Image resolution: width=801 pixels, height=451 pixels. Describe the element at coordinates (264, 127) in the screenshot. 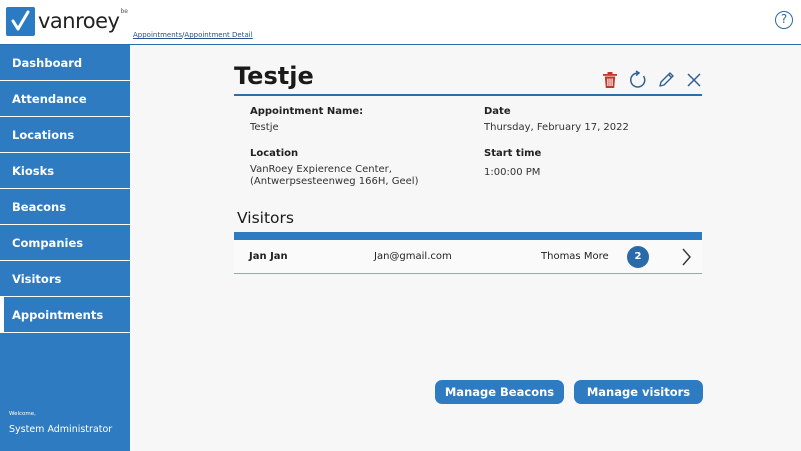

I see `appointment-name-value: Testje` at that location.